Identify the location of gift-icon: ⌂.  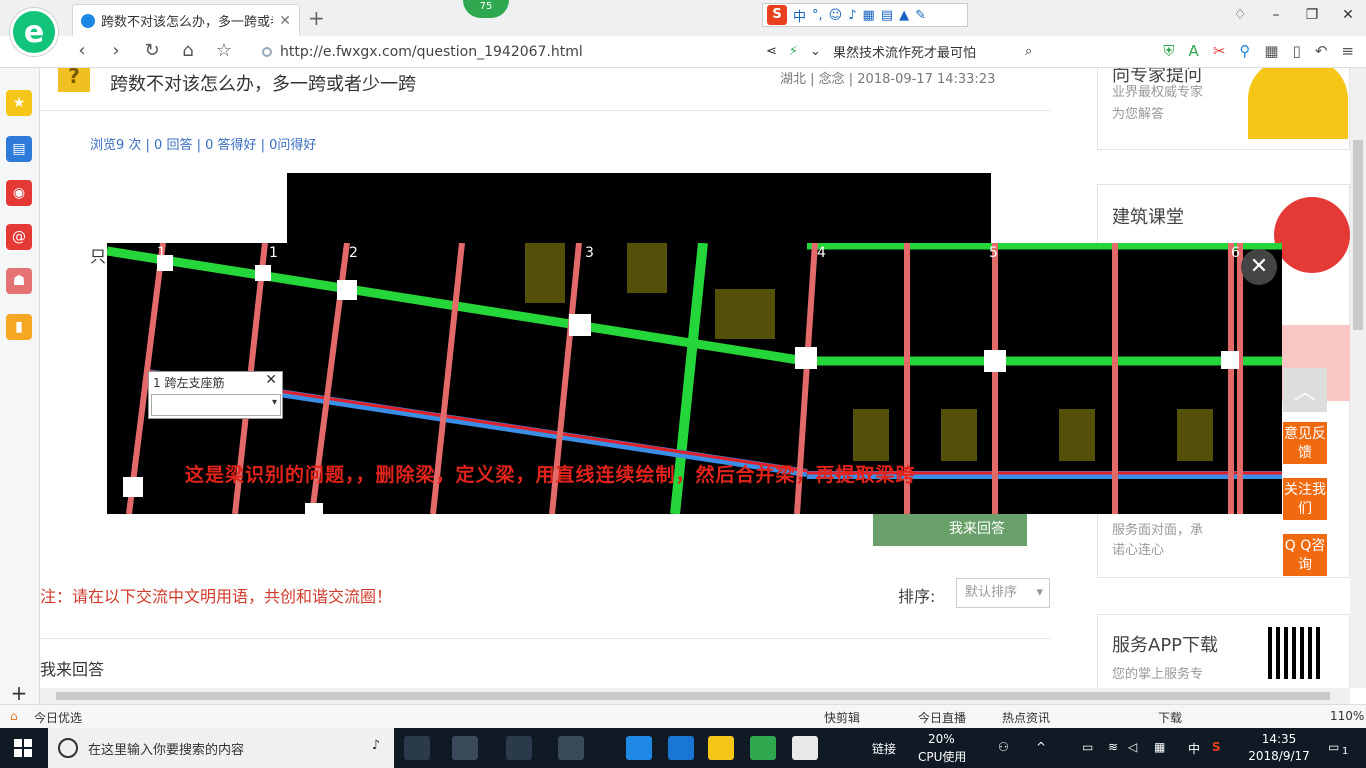
(14, 716).